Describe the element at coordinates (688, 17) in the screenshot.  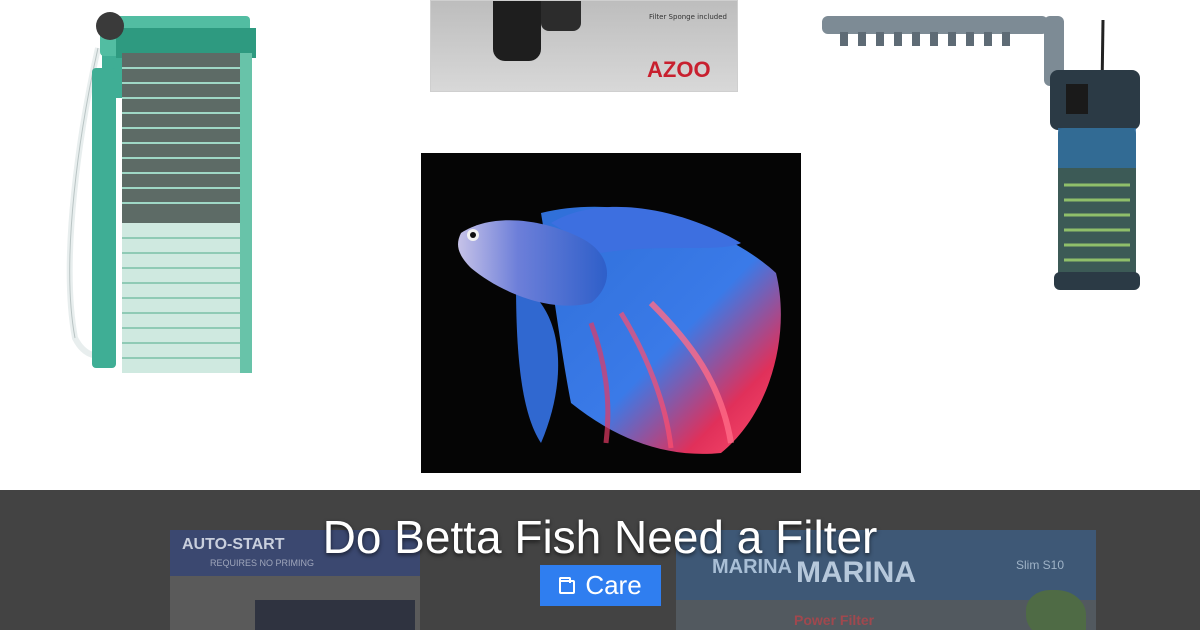
I see `top-box-note: Filter Sponge included` at that location.